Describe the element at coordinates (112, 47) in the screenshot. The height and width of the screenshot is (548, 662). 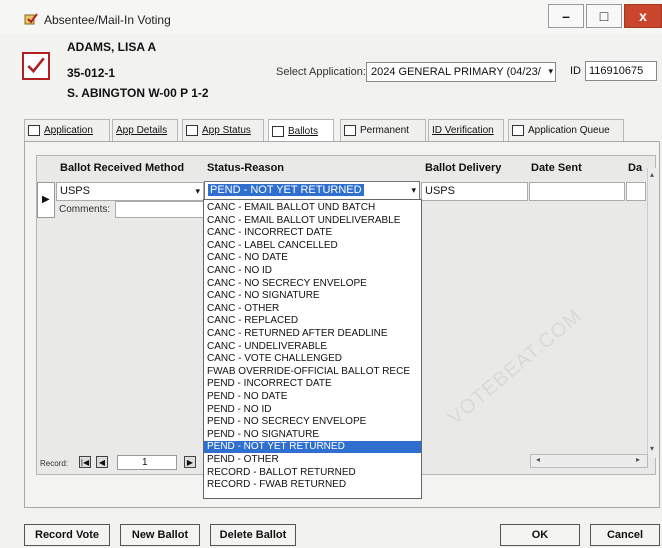
I see `voter-name: ADAMS, LISA A` at that location.